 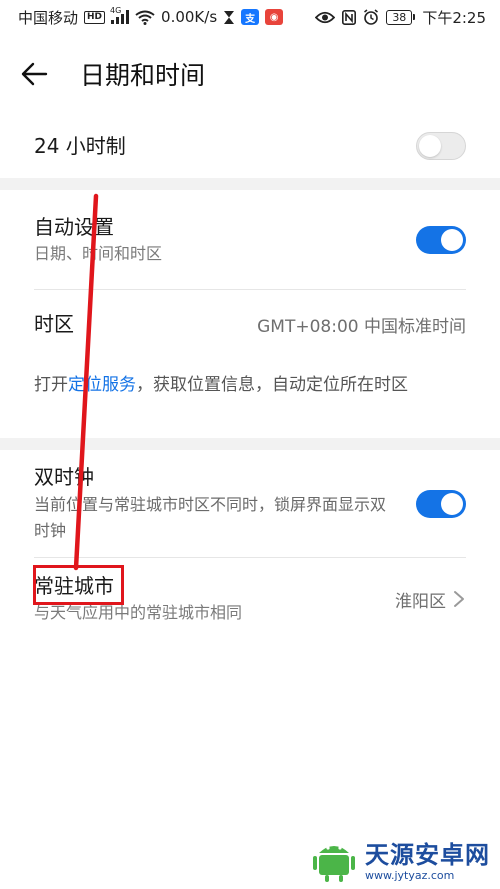 I want to click on row-text: 自动设置 日期、时间和时区, so click(x=98, y=240).